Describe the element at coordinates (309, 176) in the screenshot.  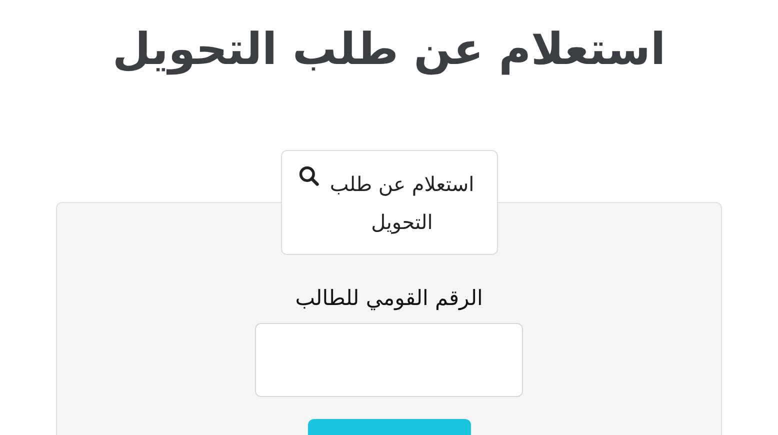
I see `search-icon` at that location.